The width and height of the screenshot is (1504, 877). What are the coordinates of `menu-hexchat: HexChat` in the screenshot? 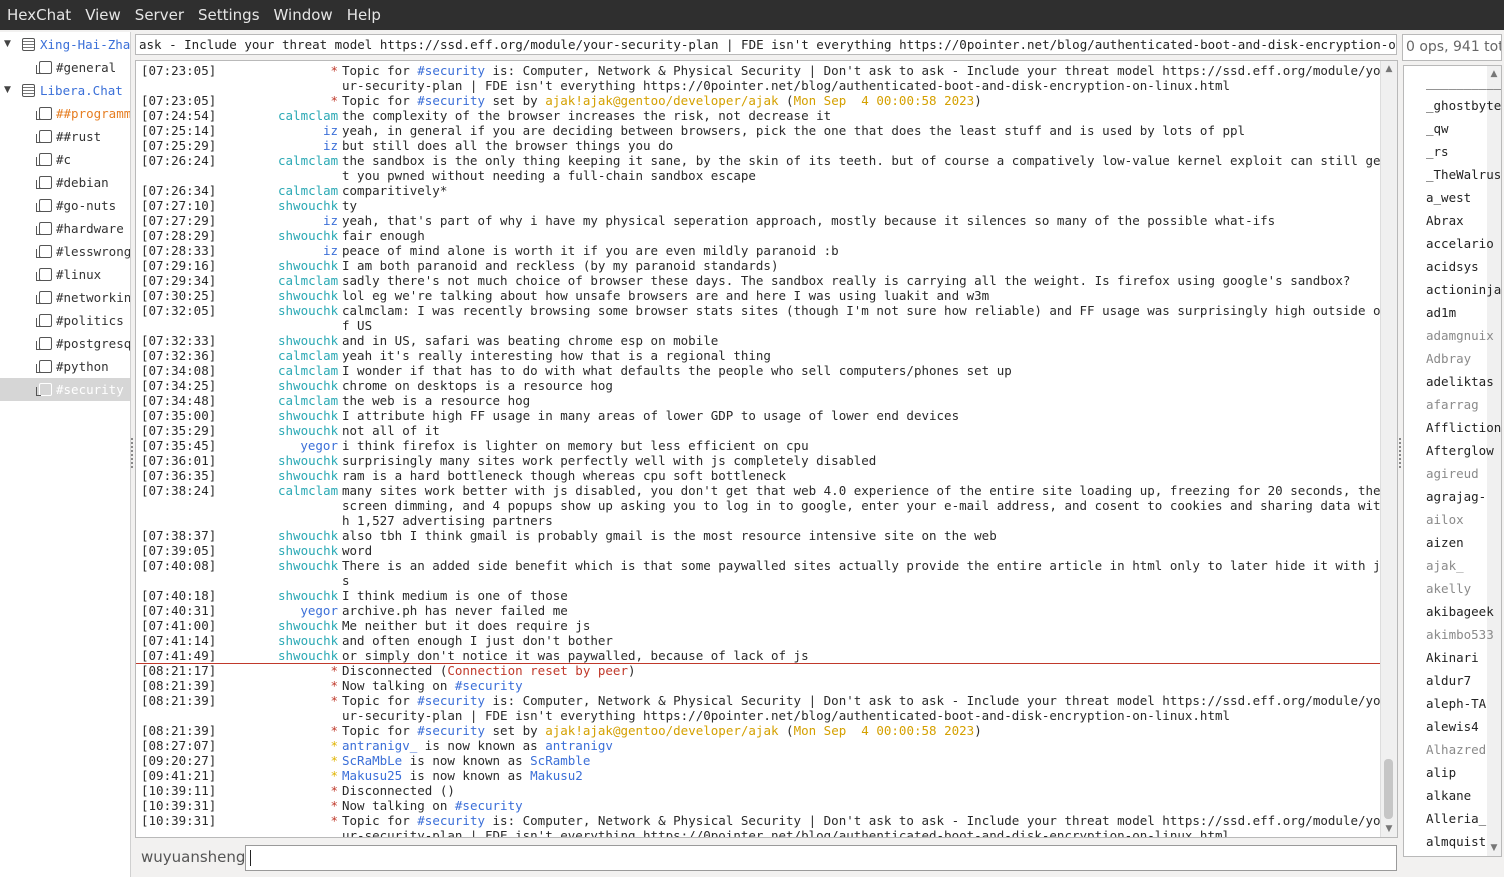 It's located at (39, 15).